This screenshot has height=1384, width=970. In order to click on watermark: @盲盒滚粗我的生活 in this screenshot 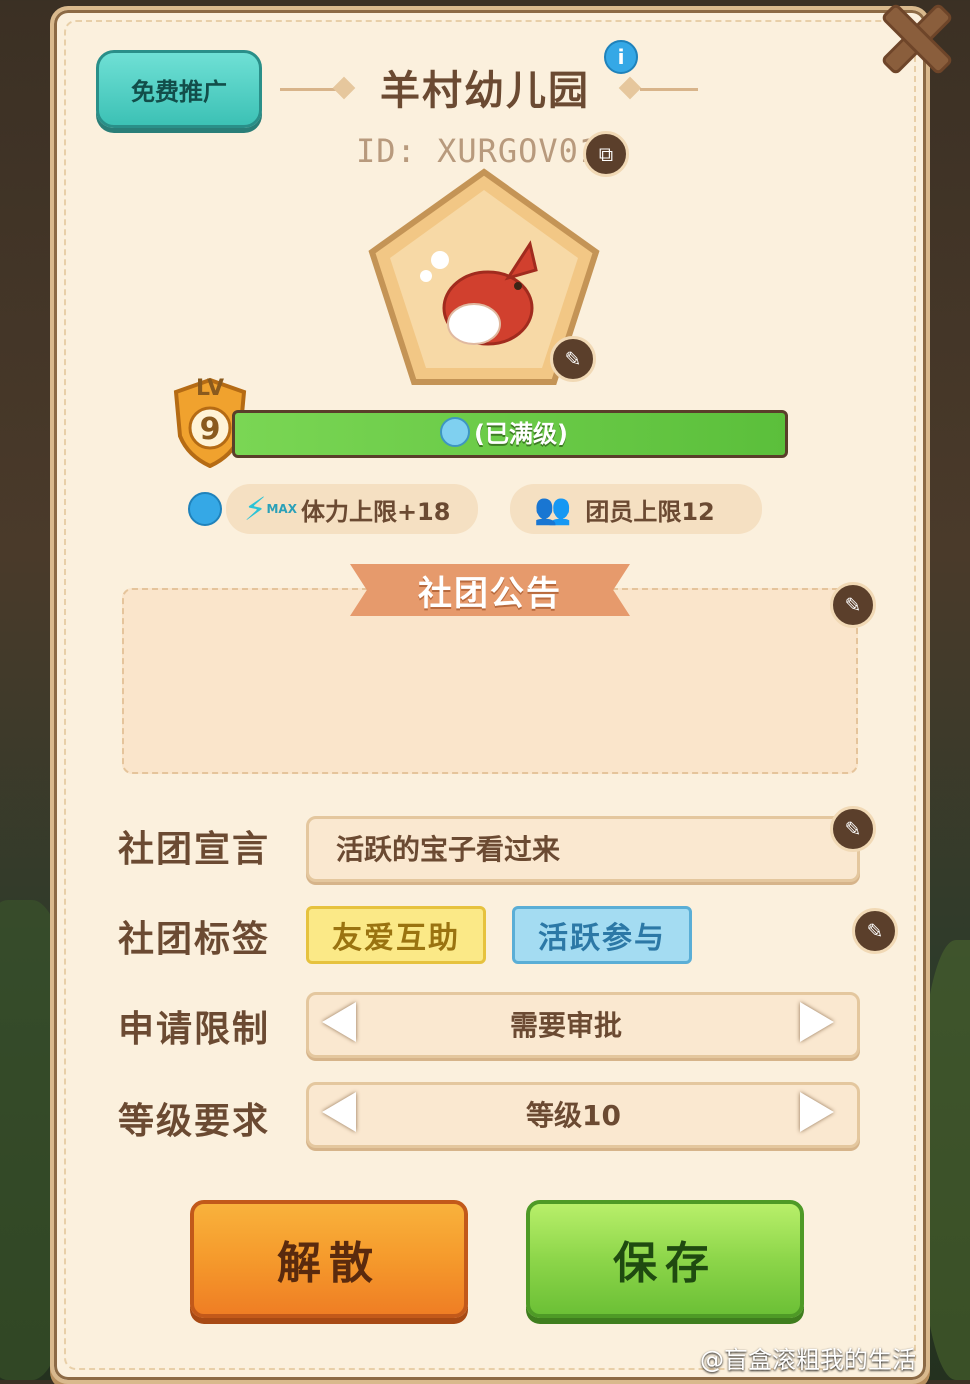, I will do `click(808, 1360)`.